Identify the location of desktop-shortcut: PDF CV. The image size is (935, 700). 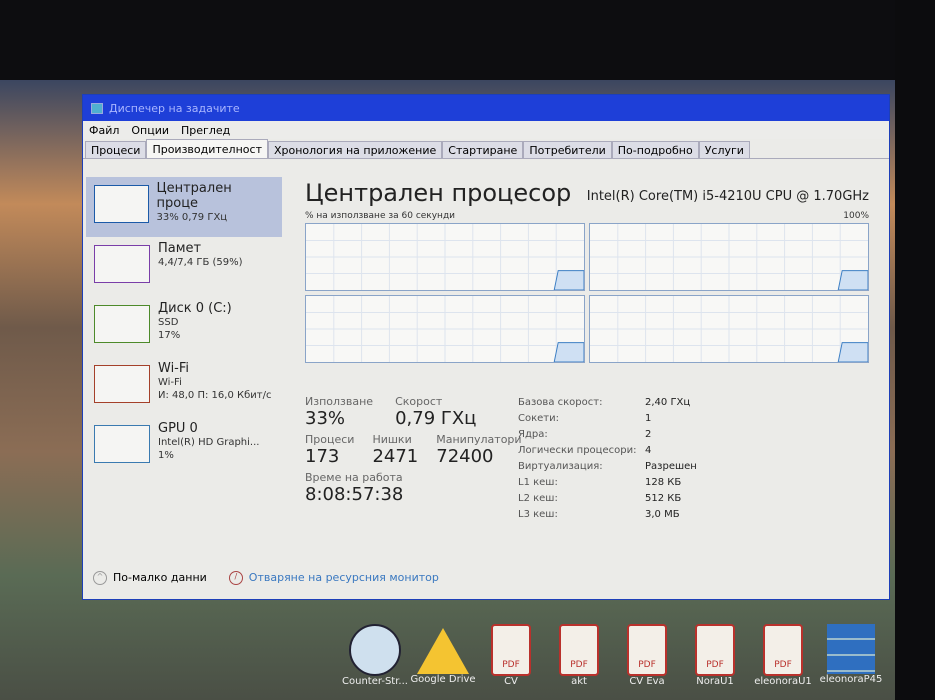
(511, 655).